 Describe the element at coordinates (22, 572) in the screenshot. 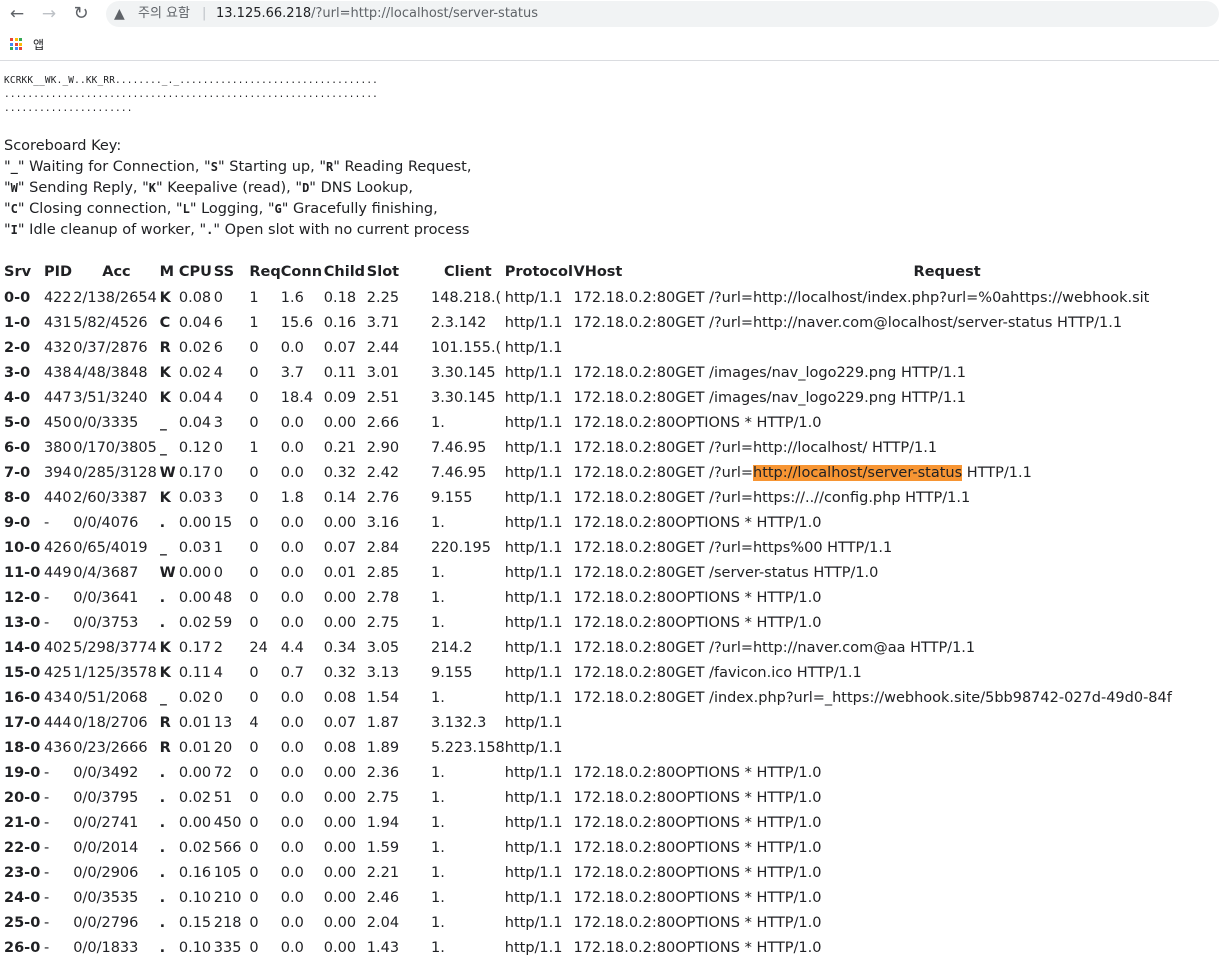

I see `cell-srv: 11-0` at that location.